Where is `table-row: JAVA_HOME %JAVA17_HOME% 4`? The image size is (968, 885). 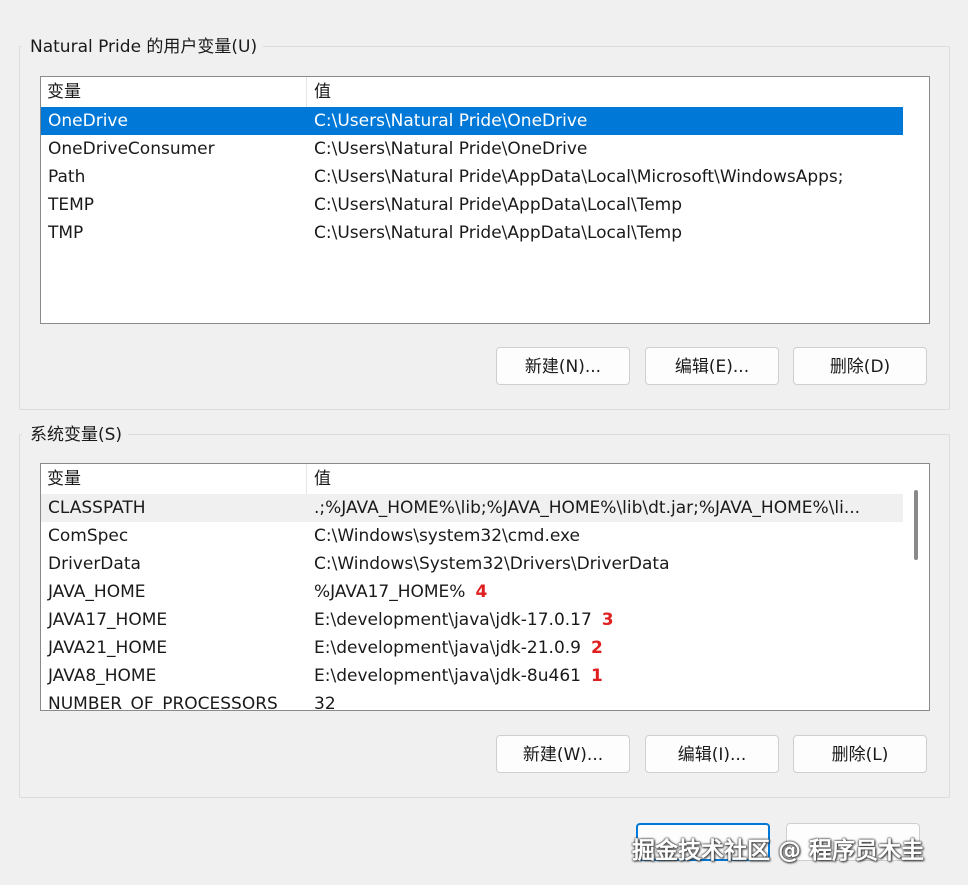 table-row: JAVA_HOME %JAVA17_HOME% 4 is located at coordinates (472, 592).